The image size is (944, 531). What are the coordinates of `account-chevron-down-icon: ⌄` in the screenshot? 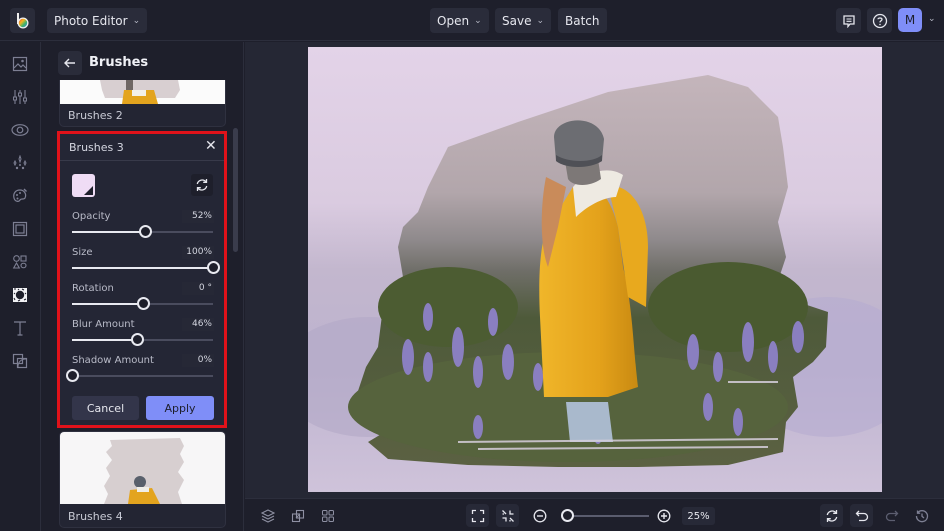 It's located at (932, 19).